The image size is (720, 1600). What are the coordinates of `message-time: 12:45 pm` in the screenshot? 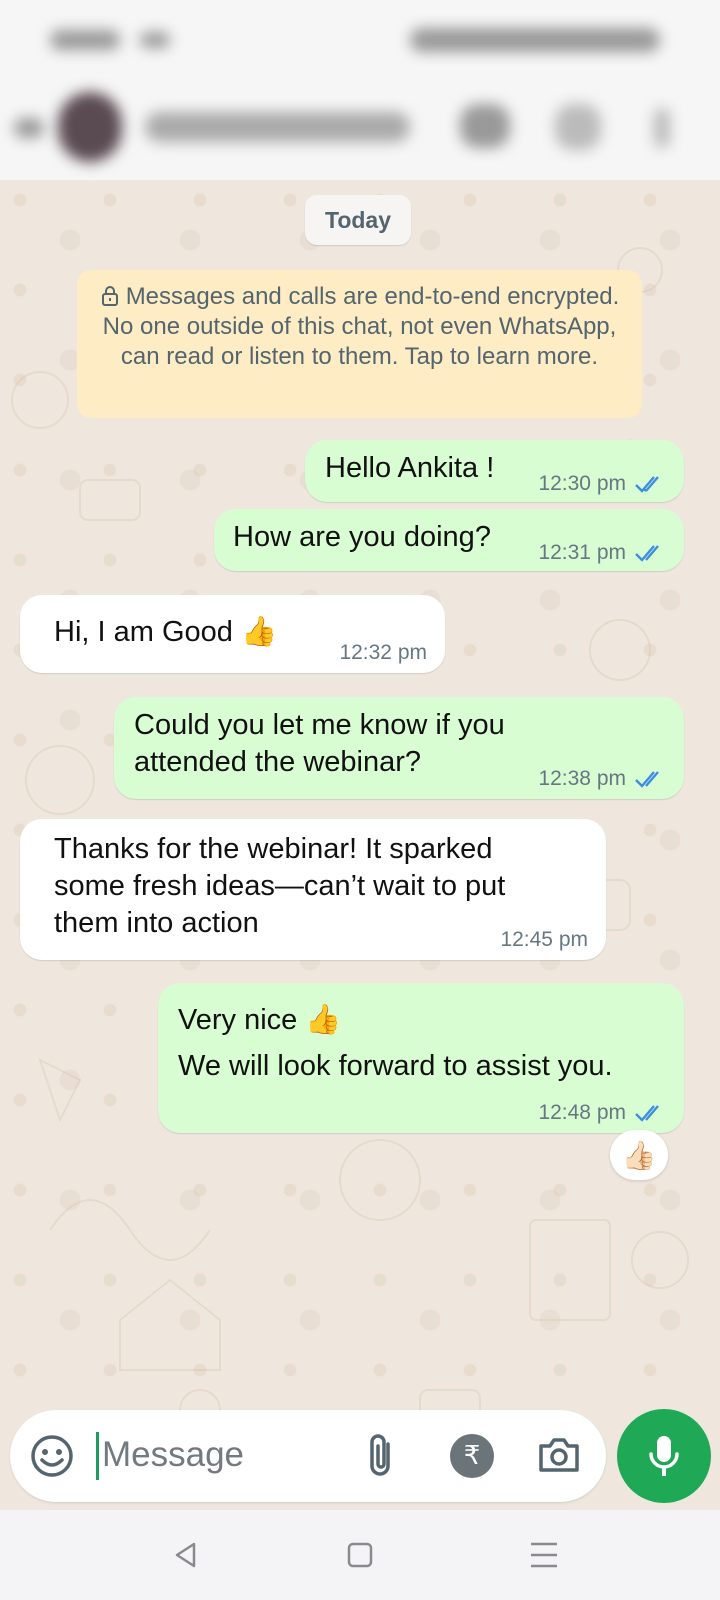 It's located at (544, 939).